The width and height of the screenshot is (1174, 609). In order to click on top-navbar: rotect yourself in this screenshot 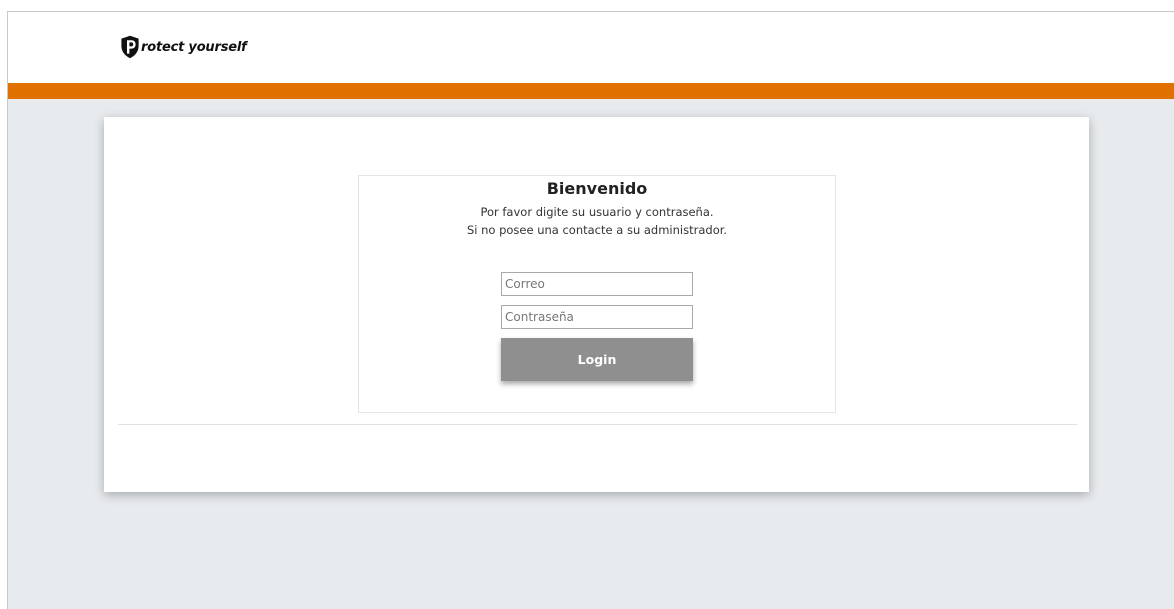, I will do `click(591, 47)`.